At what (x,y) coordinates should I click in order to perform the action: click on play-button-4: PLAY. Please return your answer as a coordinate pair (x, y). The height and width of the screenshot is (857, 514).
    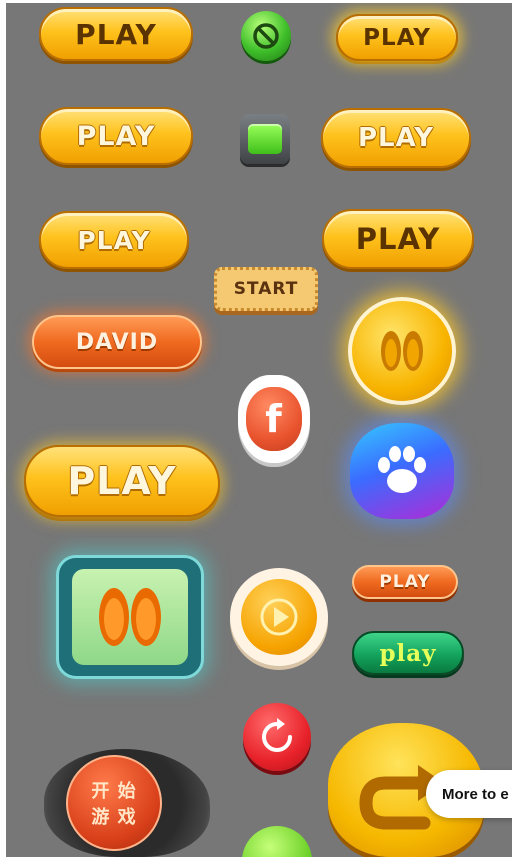
    Looking at the image, I should click on (396, 138).